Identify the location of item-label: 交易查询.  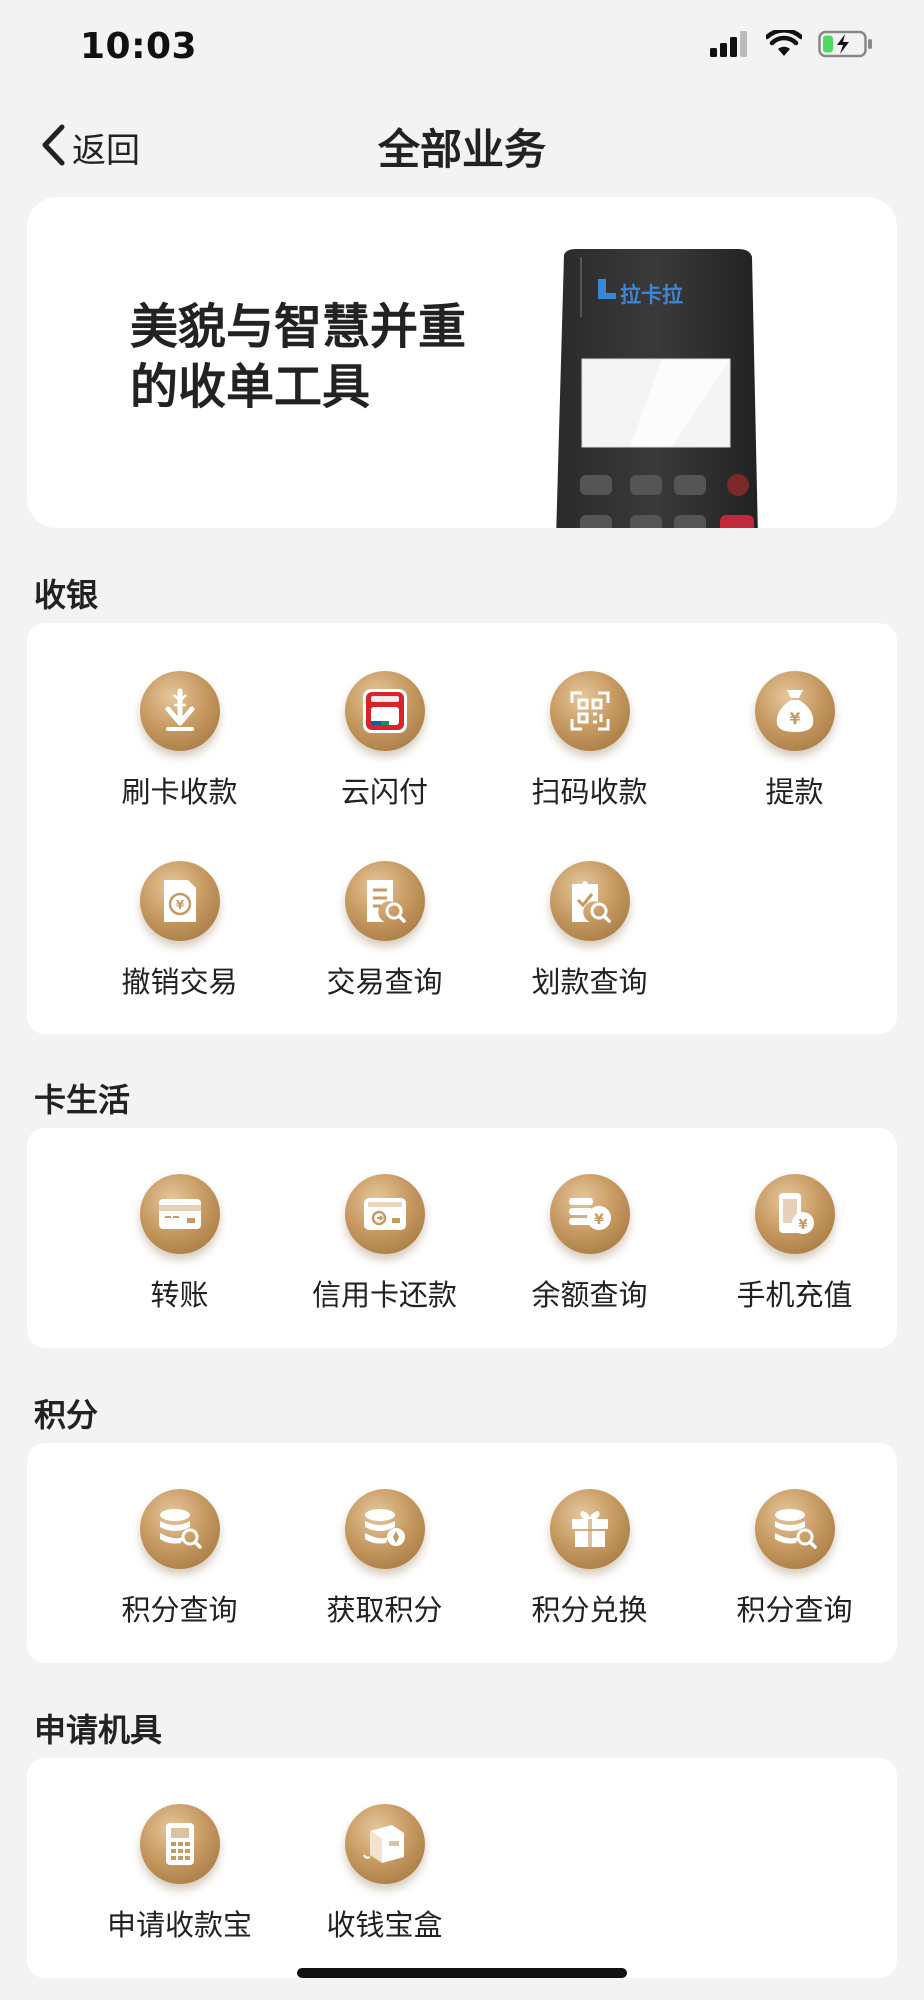
(384, 982).